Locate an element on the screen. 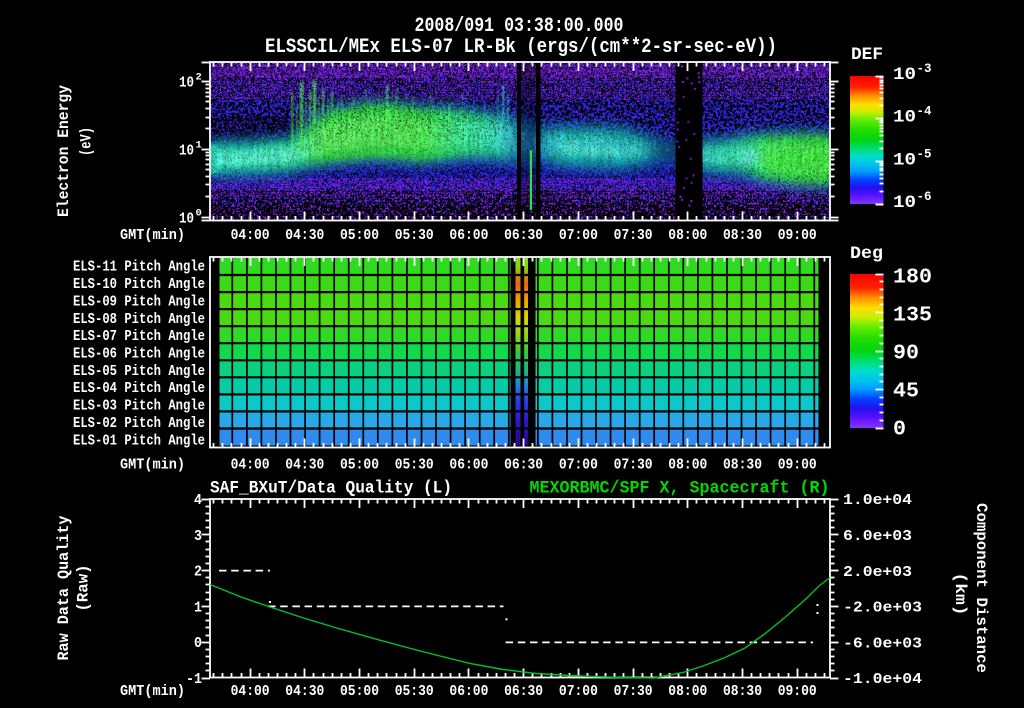  svg-text: 2008/091 03:38:00.000 is located at coordinates (519, 26).